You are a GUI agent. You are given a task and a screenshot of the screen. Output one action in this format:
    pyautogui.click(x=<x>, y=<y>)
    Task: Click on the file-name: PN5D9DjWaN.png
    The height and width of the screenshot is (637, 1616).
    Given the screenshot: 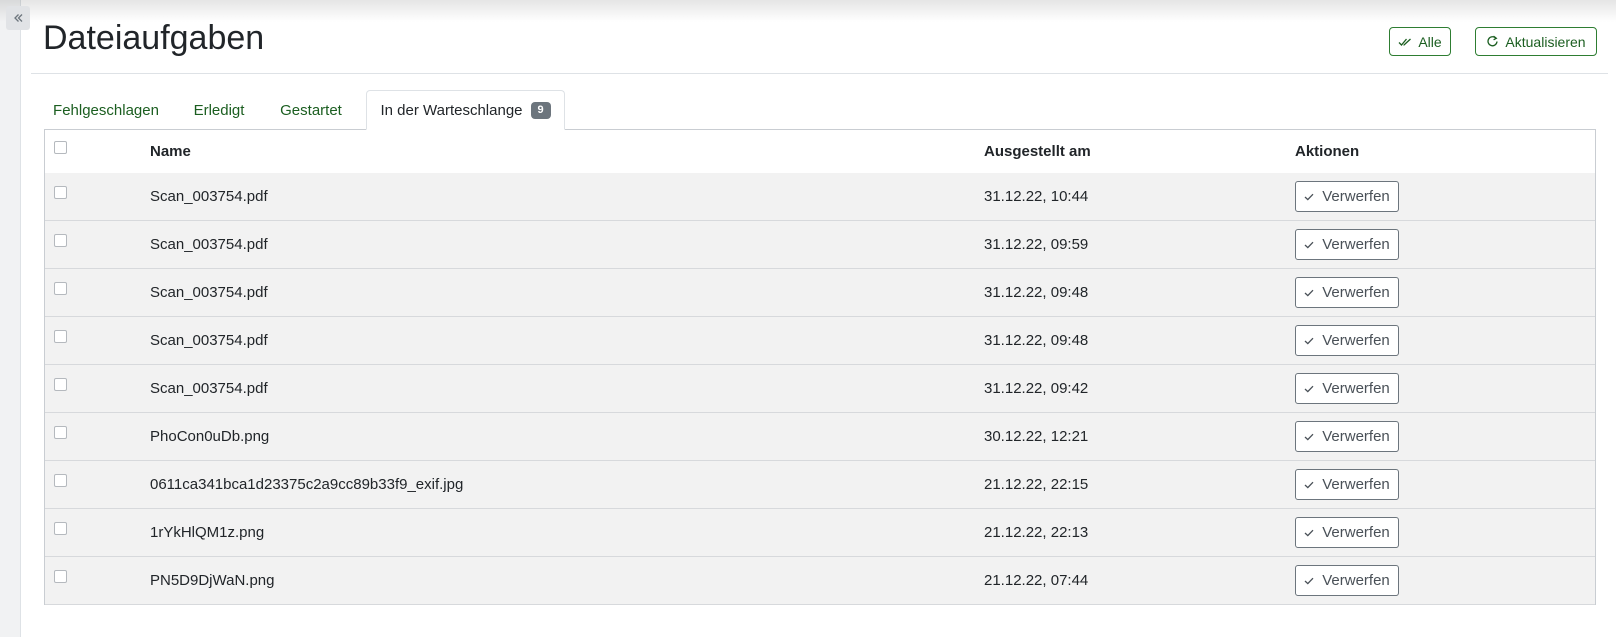 What is the action you would take?
    pyautogui.click(x=212, y=580)
    